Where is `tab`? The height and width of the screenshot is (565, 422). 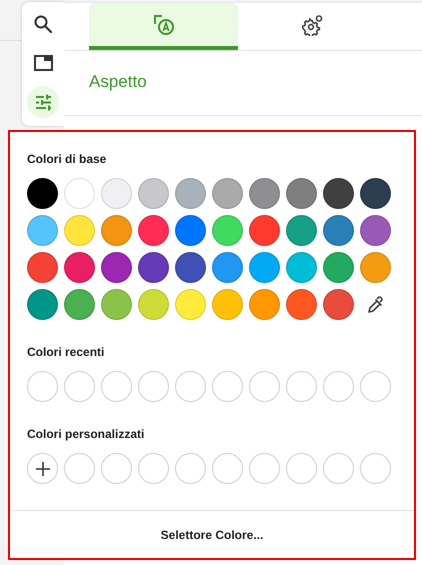
tab is located at coordinates (163, 26).